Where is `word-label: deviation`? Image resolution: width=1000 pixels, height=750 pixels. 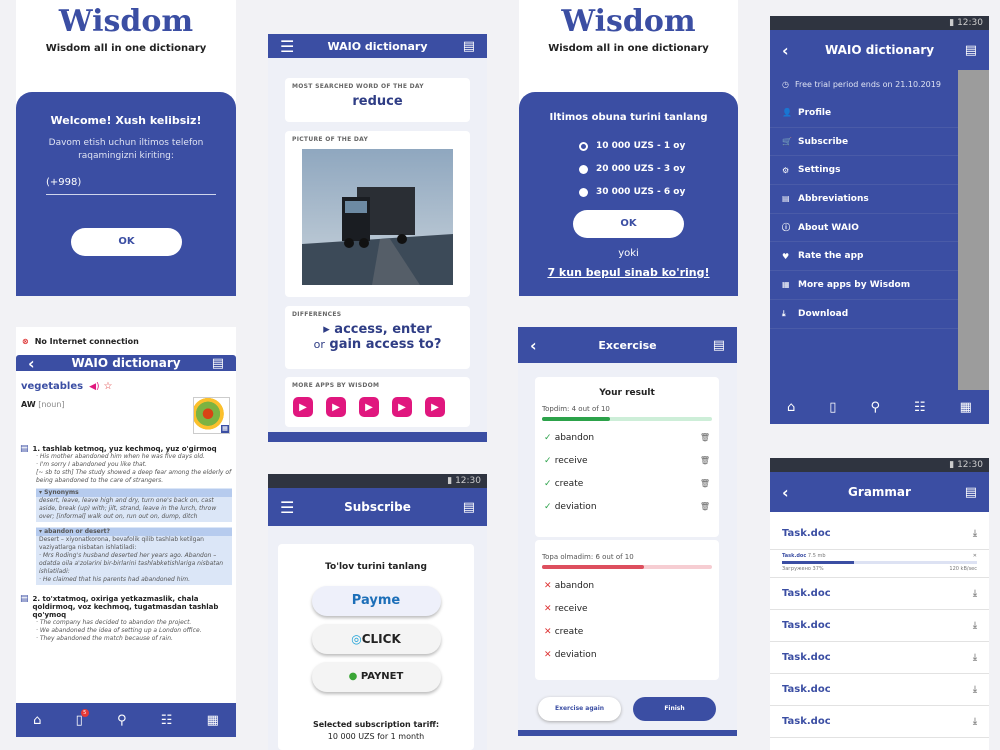 word-label: deviation is located at coordinates (575, 506).